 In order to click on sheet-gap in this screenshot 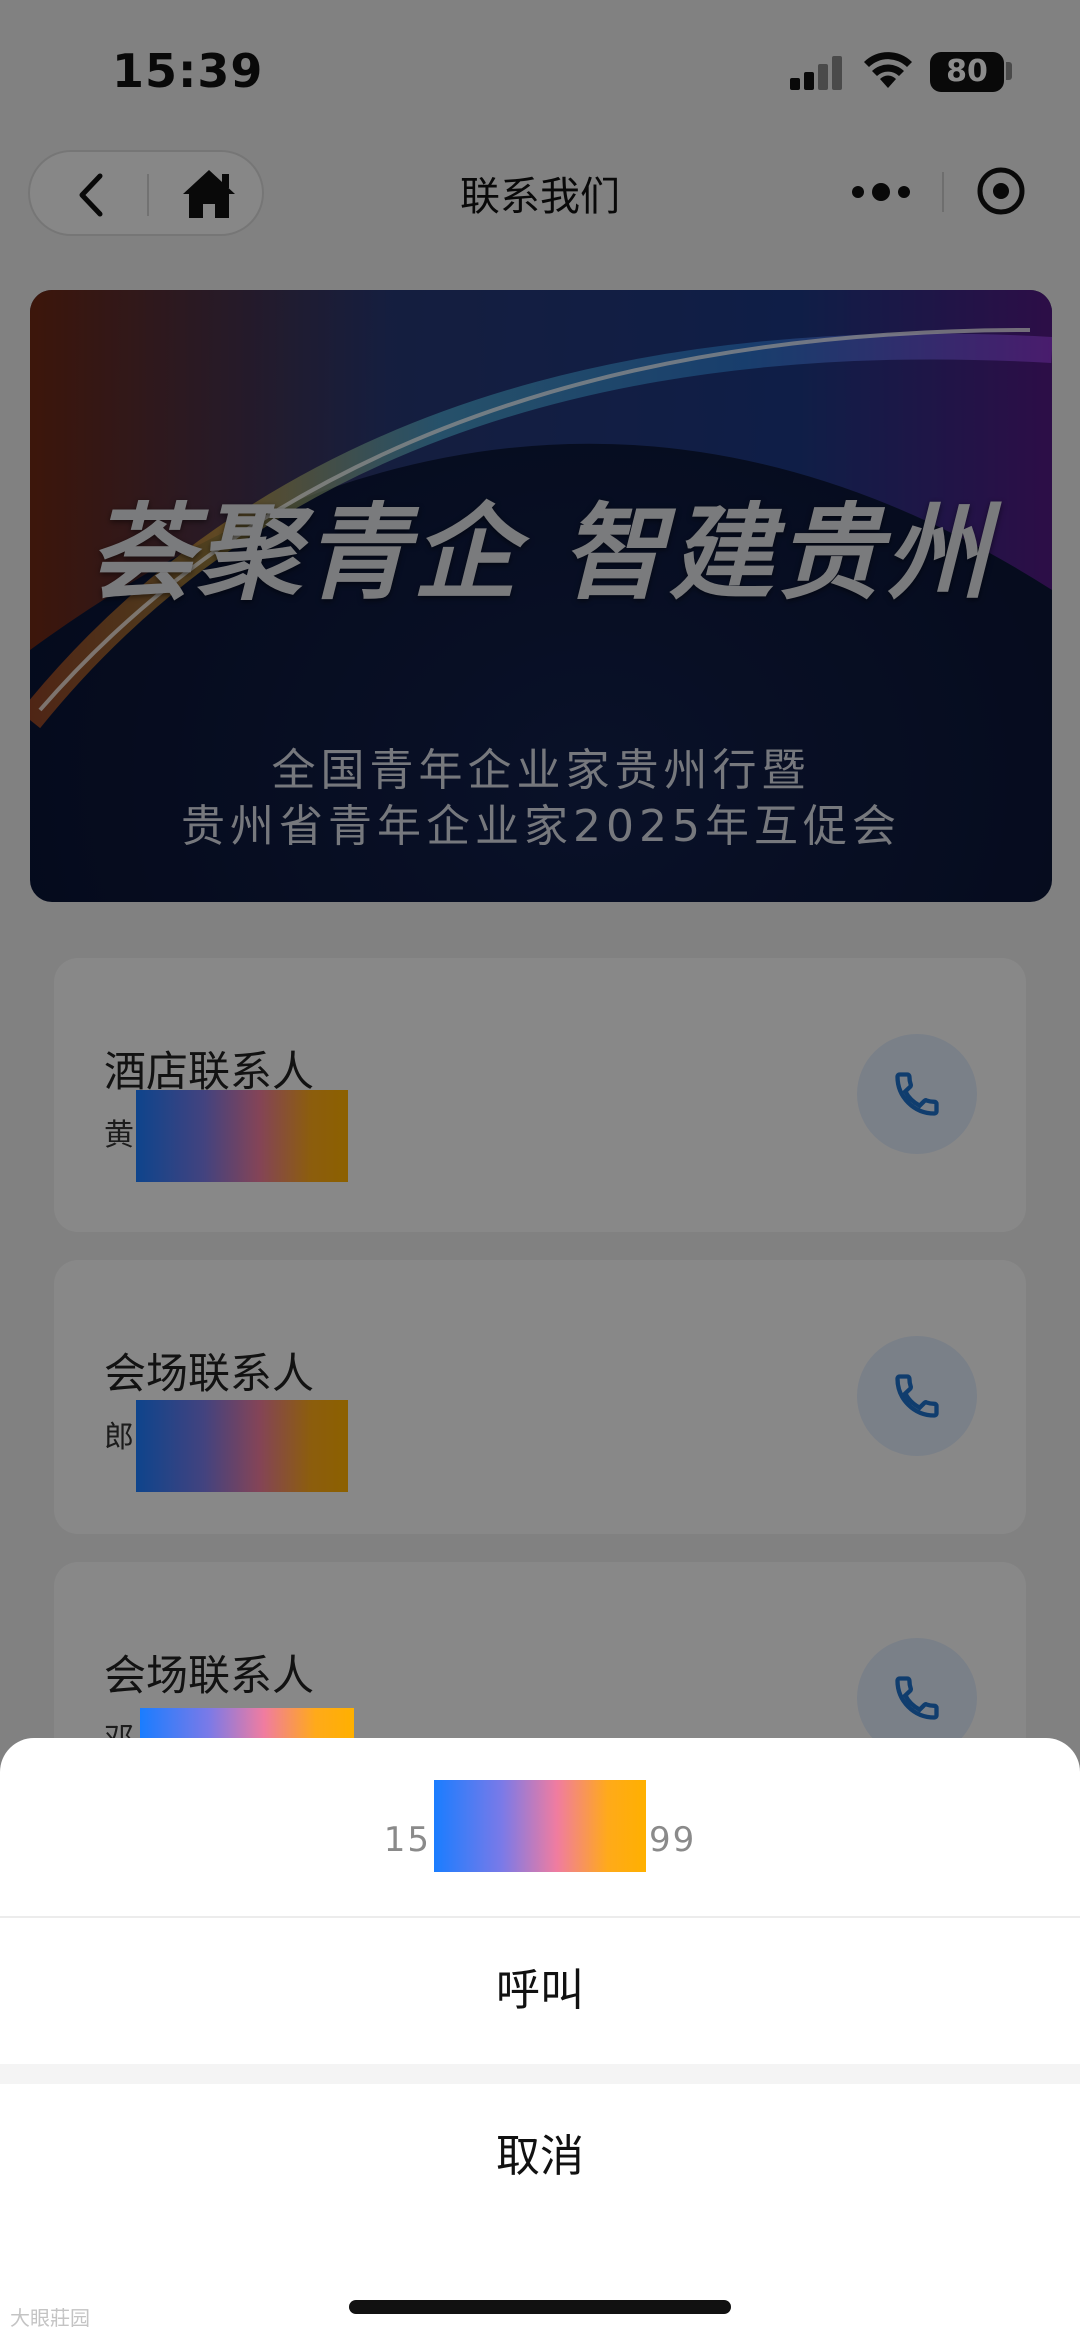, I will do `click(540, 2074)`.